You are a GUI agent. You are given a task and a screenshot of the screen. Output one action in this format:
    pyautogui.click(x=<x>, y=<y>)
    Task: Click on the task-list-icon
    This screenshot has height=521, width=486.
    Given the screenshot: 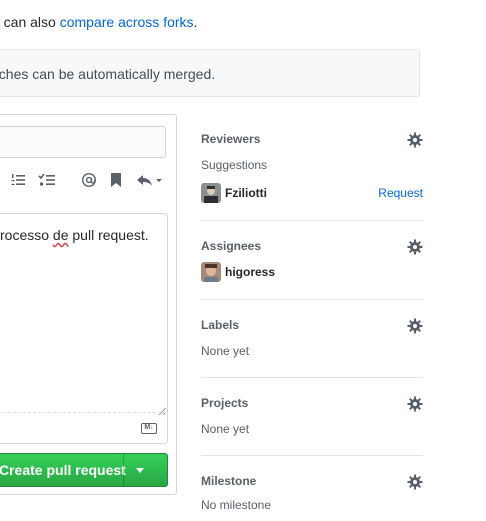 What is the action you would take?
    pyautogui.click(x=47, y=182)
    